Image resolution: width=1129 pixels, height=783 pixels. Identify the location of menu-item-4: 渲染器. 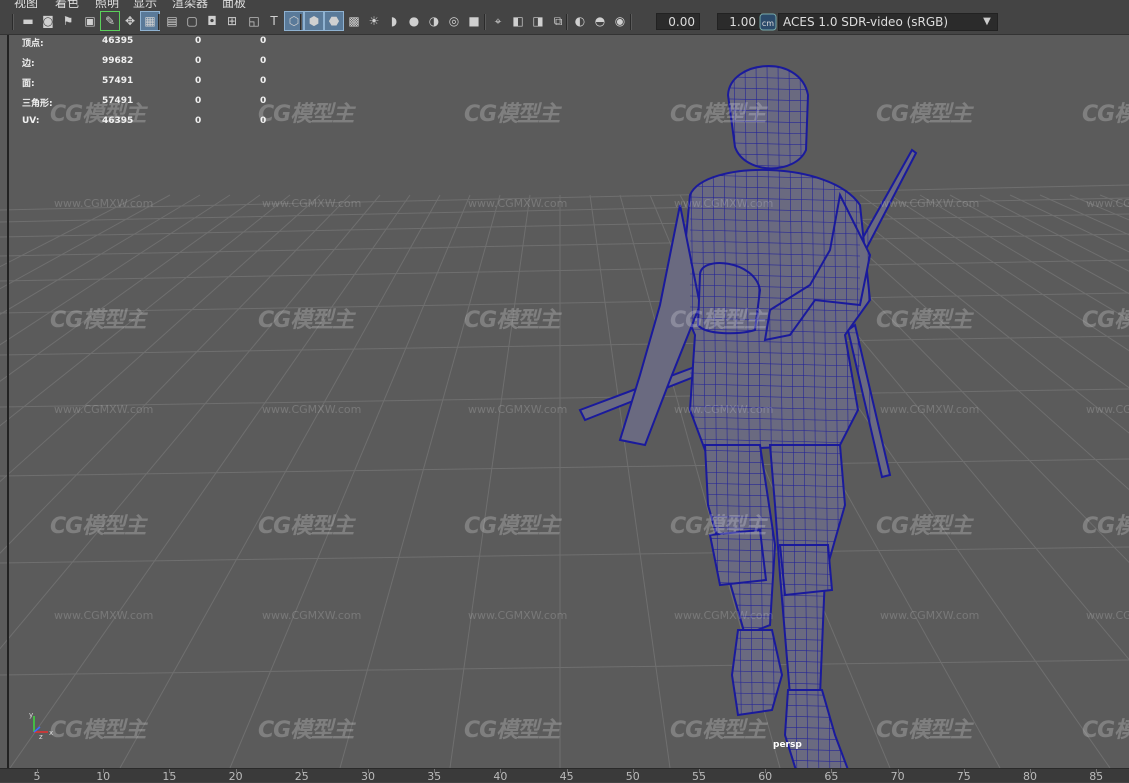
(190, 4).